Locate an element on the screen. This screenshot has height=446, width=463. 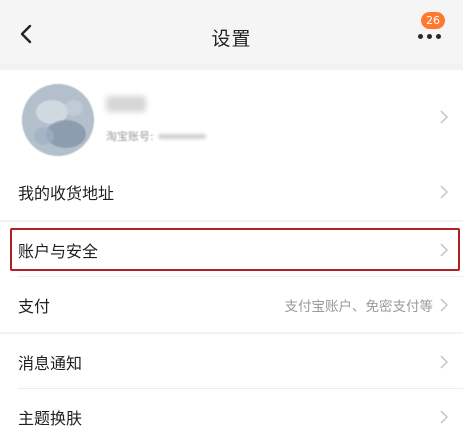
row-payment-value: 支付宝账户、免密支付等 is located at coordinates (359, 306).